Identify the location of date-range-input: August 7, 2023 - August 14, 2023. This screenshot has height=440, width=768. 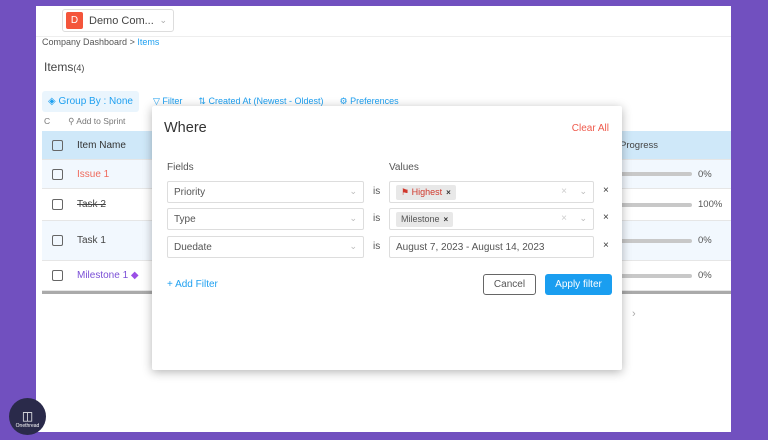
(491, 247).